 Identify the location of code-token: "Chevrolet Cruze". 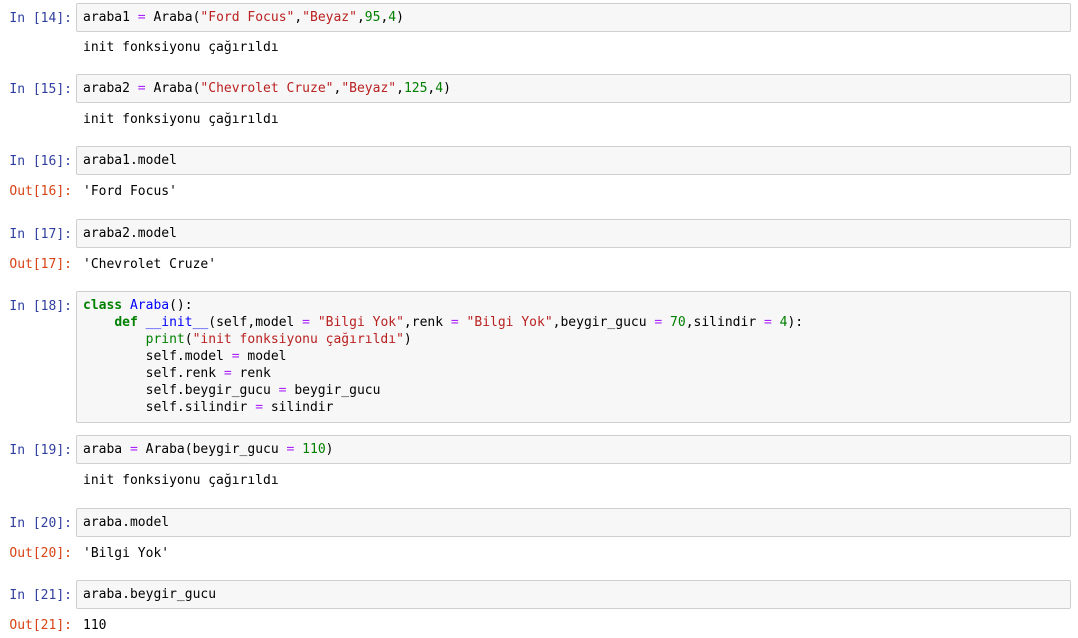
(267, 88).